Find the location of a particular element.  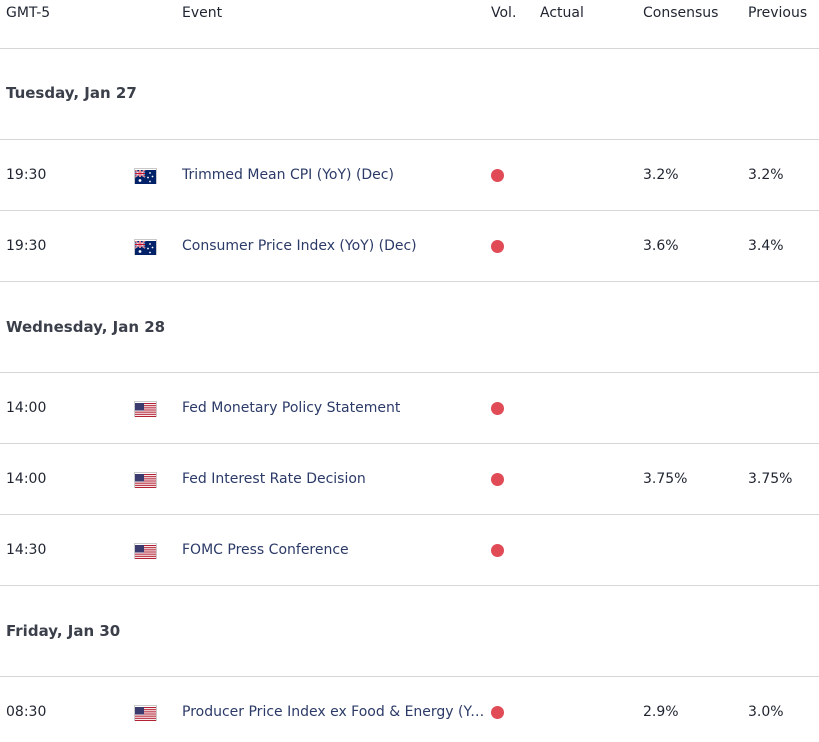

event-column-header: Event is located at coordinates (202, 13).